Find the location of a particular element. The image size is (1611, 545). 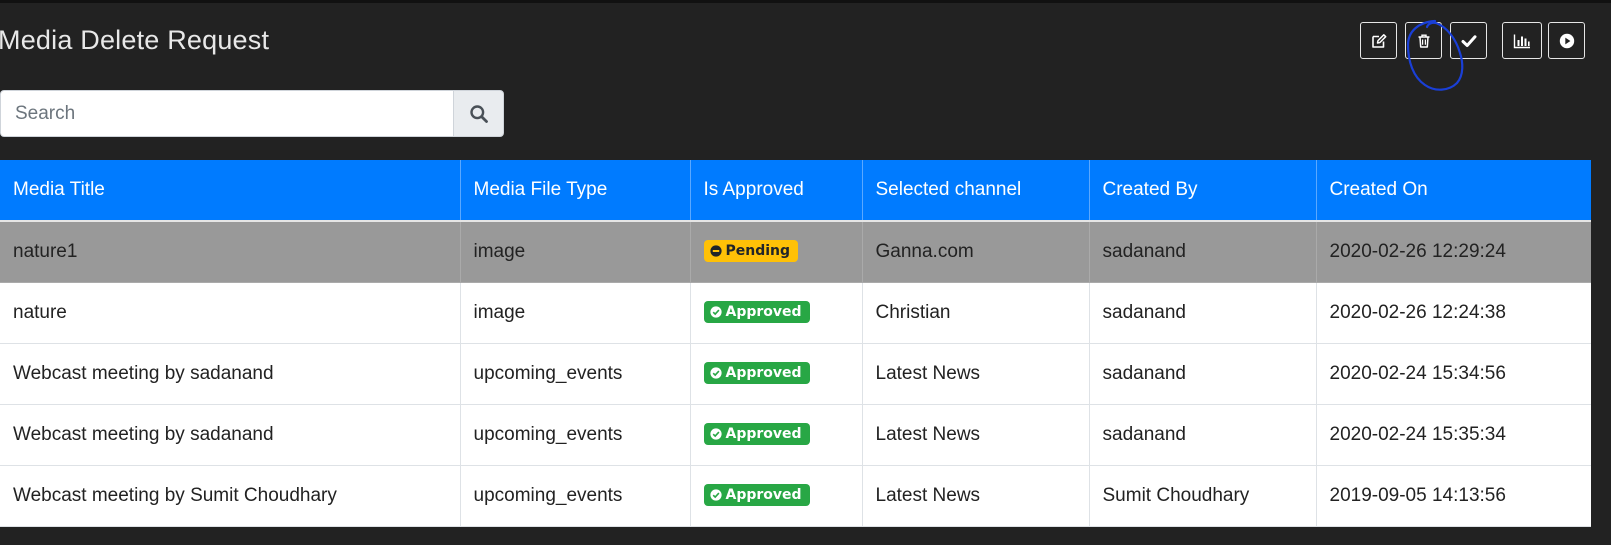

column-header-created-by: Created By is located at coordinates (1203, 191).